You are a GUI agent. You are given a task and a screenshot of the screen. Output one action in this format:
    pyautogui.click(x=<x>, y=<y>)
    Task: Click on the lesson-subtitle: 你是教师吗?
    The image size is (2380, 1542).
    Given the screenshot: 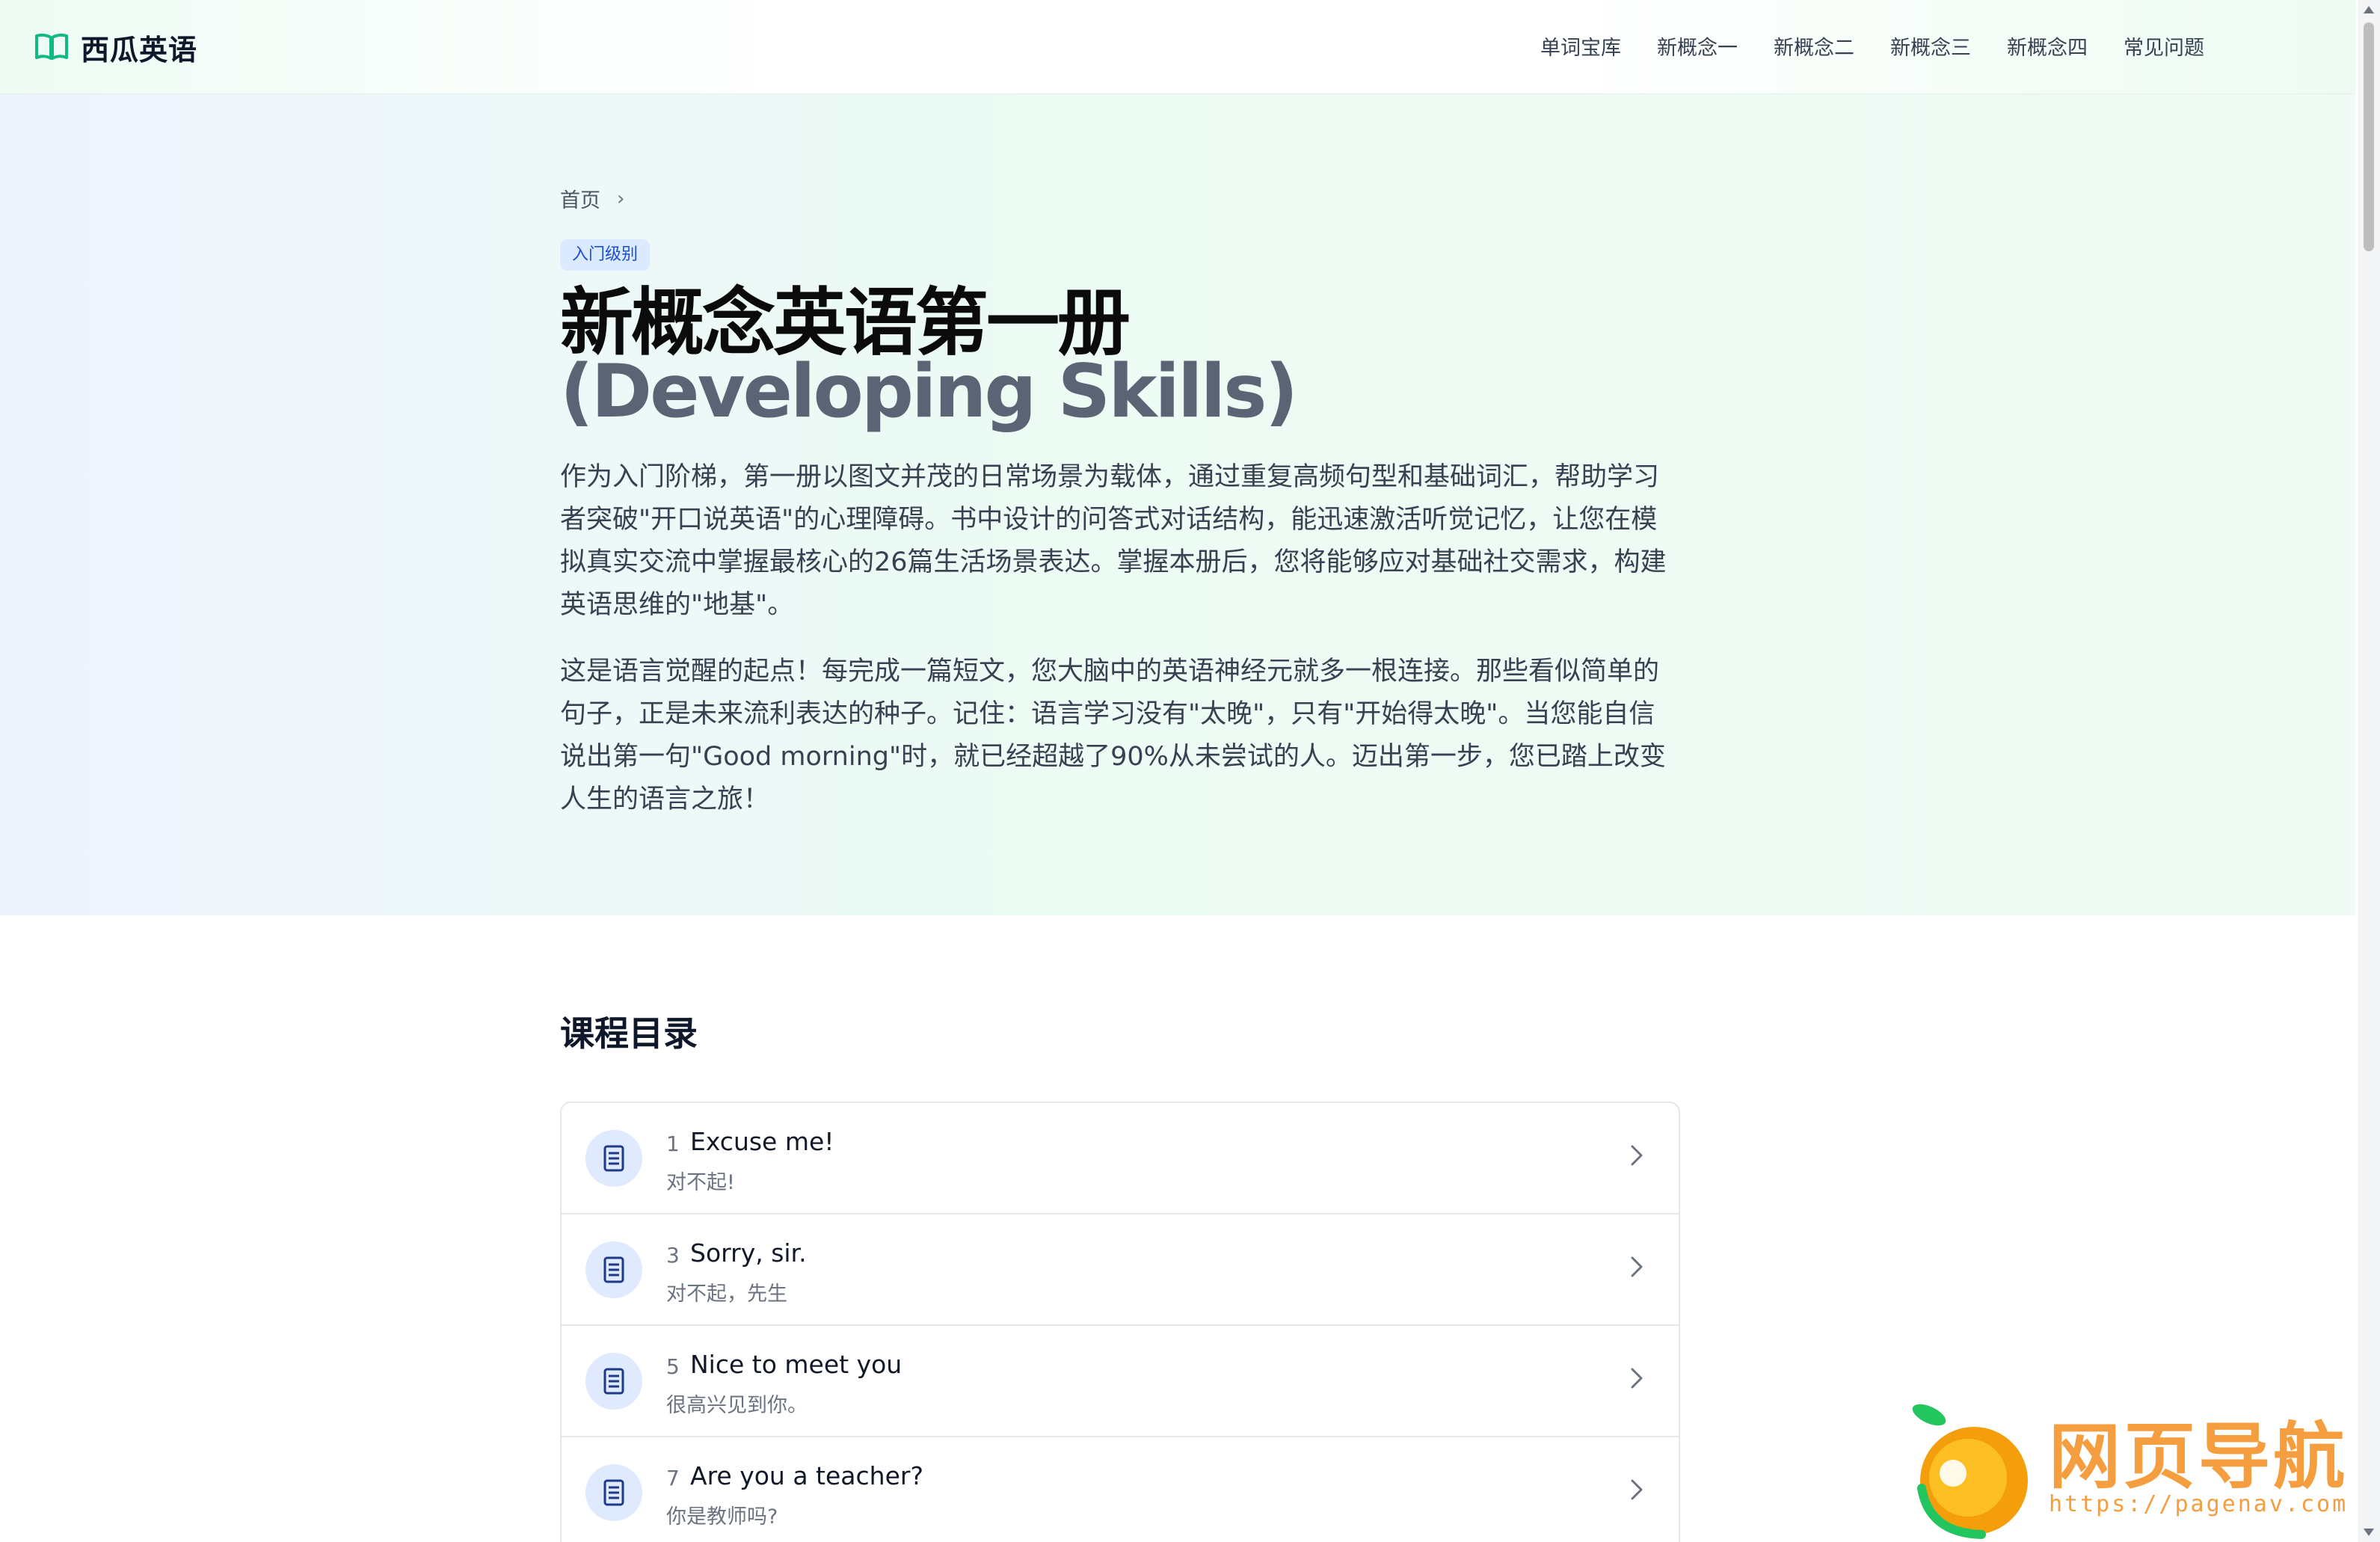 What is the action you would take?
    pyautogui.click(x=722, y=1517)
    